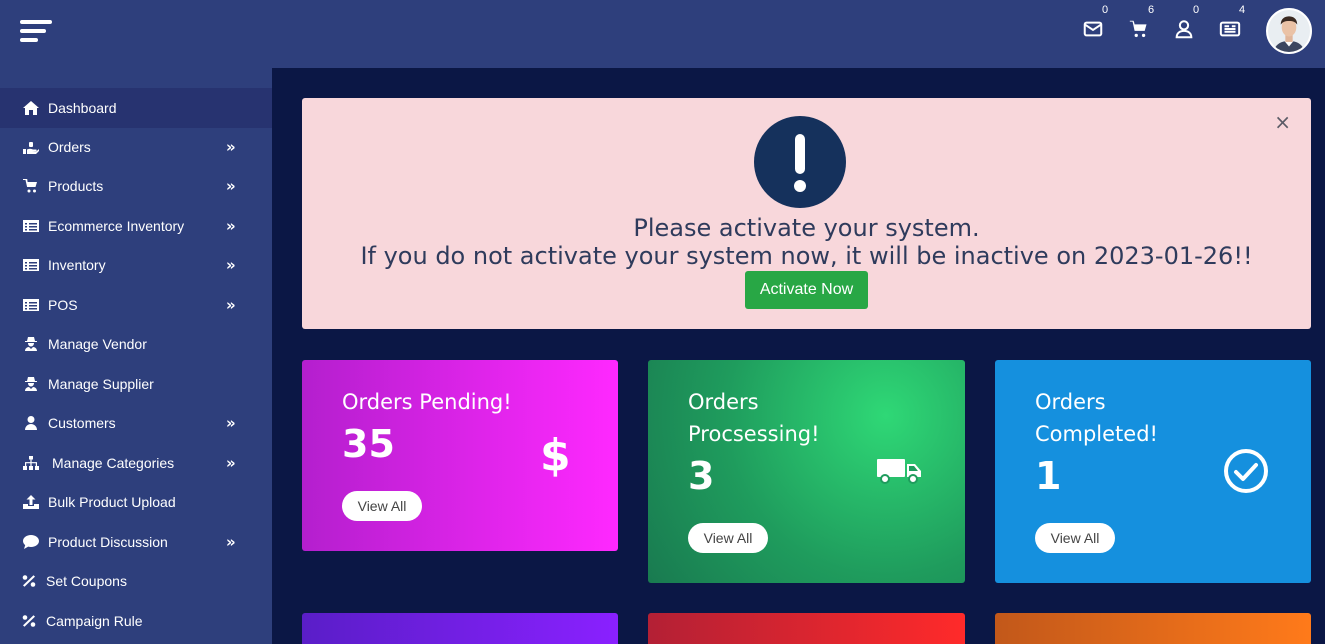 The height and width of the screenshot is (644, 1325). I want to click on sidebar-item-products: Products », so click(136, 186).